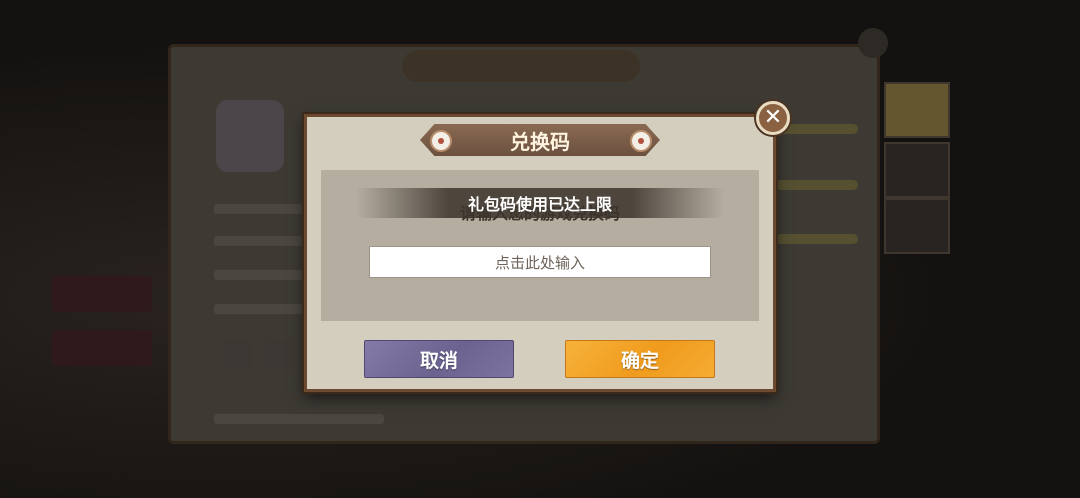 This screenshot has height=498, width=1080. I want to click on close-icon: ✕, so click(773, 117).